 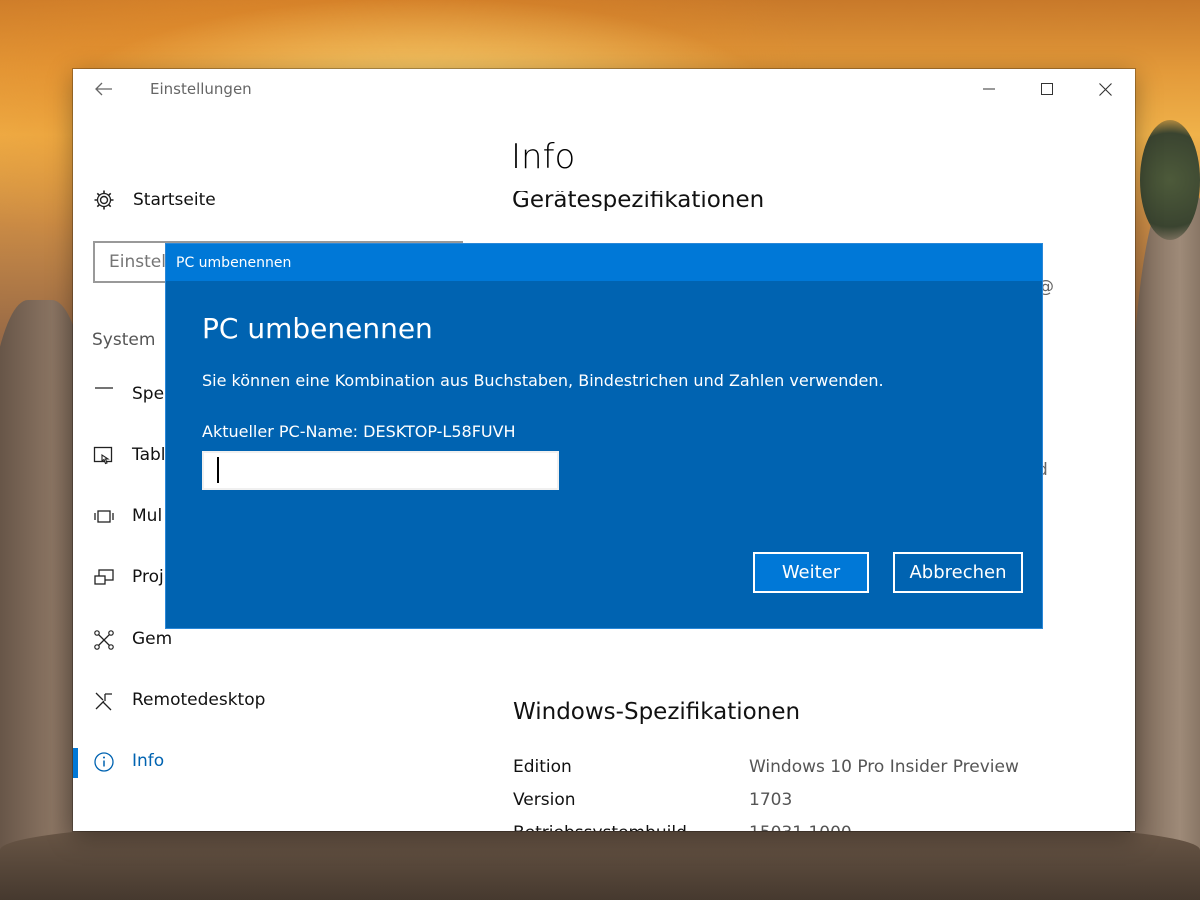 What do you see at coordinates (104, 200) in the screenshot?
I see `gear-icon` at bounding box center [104, 200].